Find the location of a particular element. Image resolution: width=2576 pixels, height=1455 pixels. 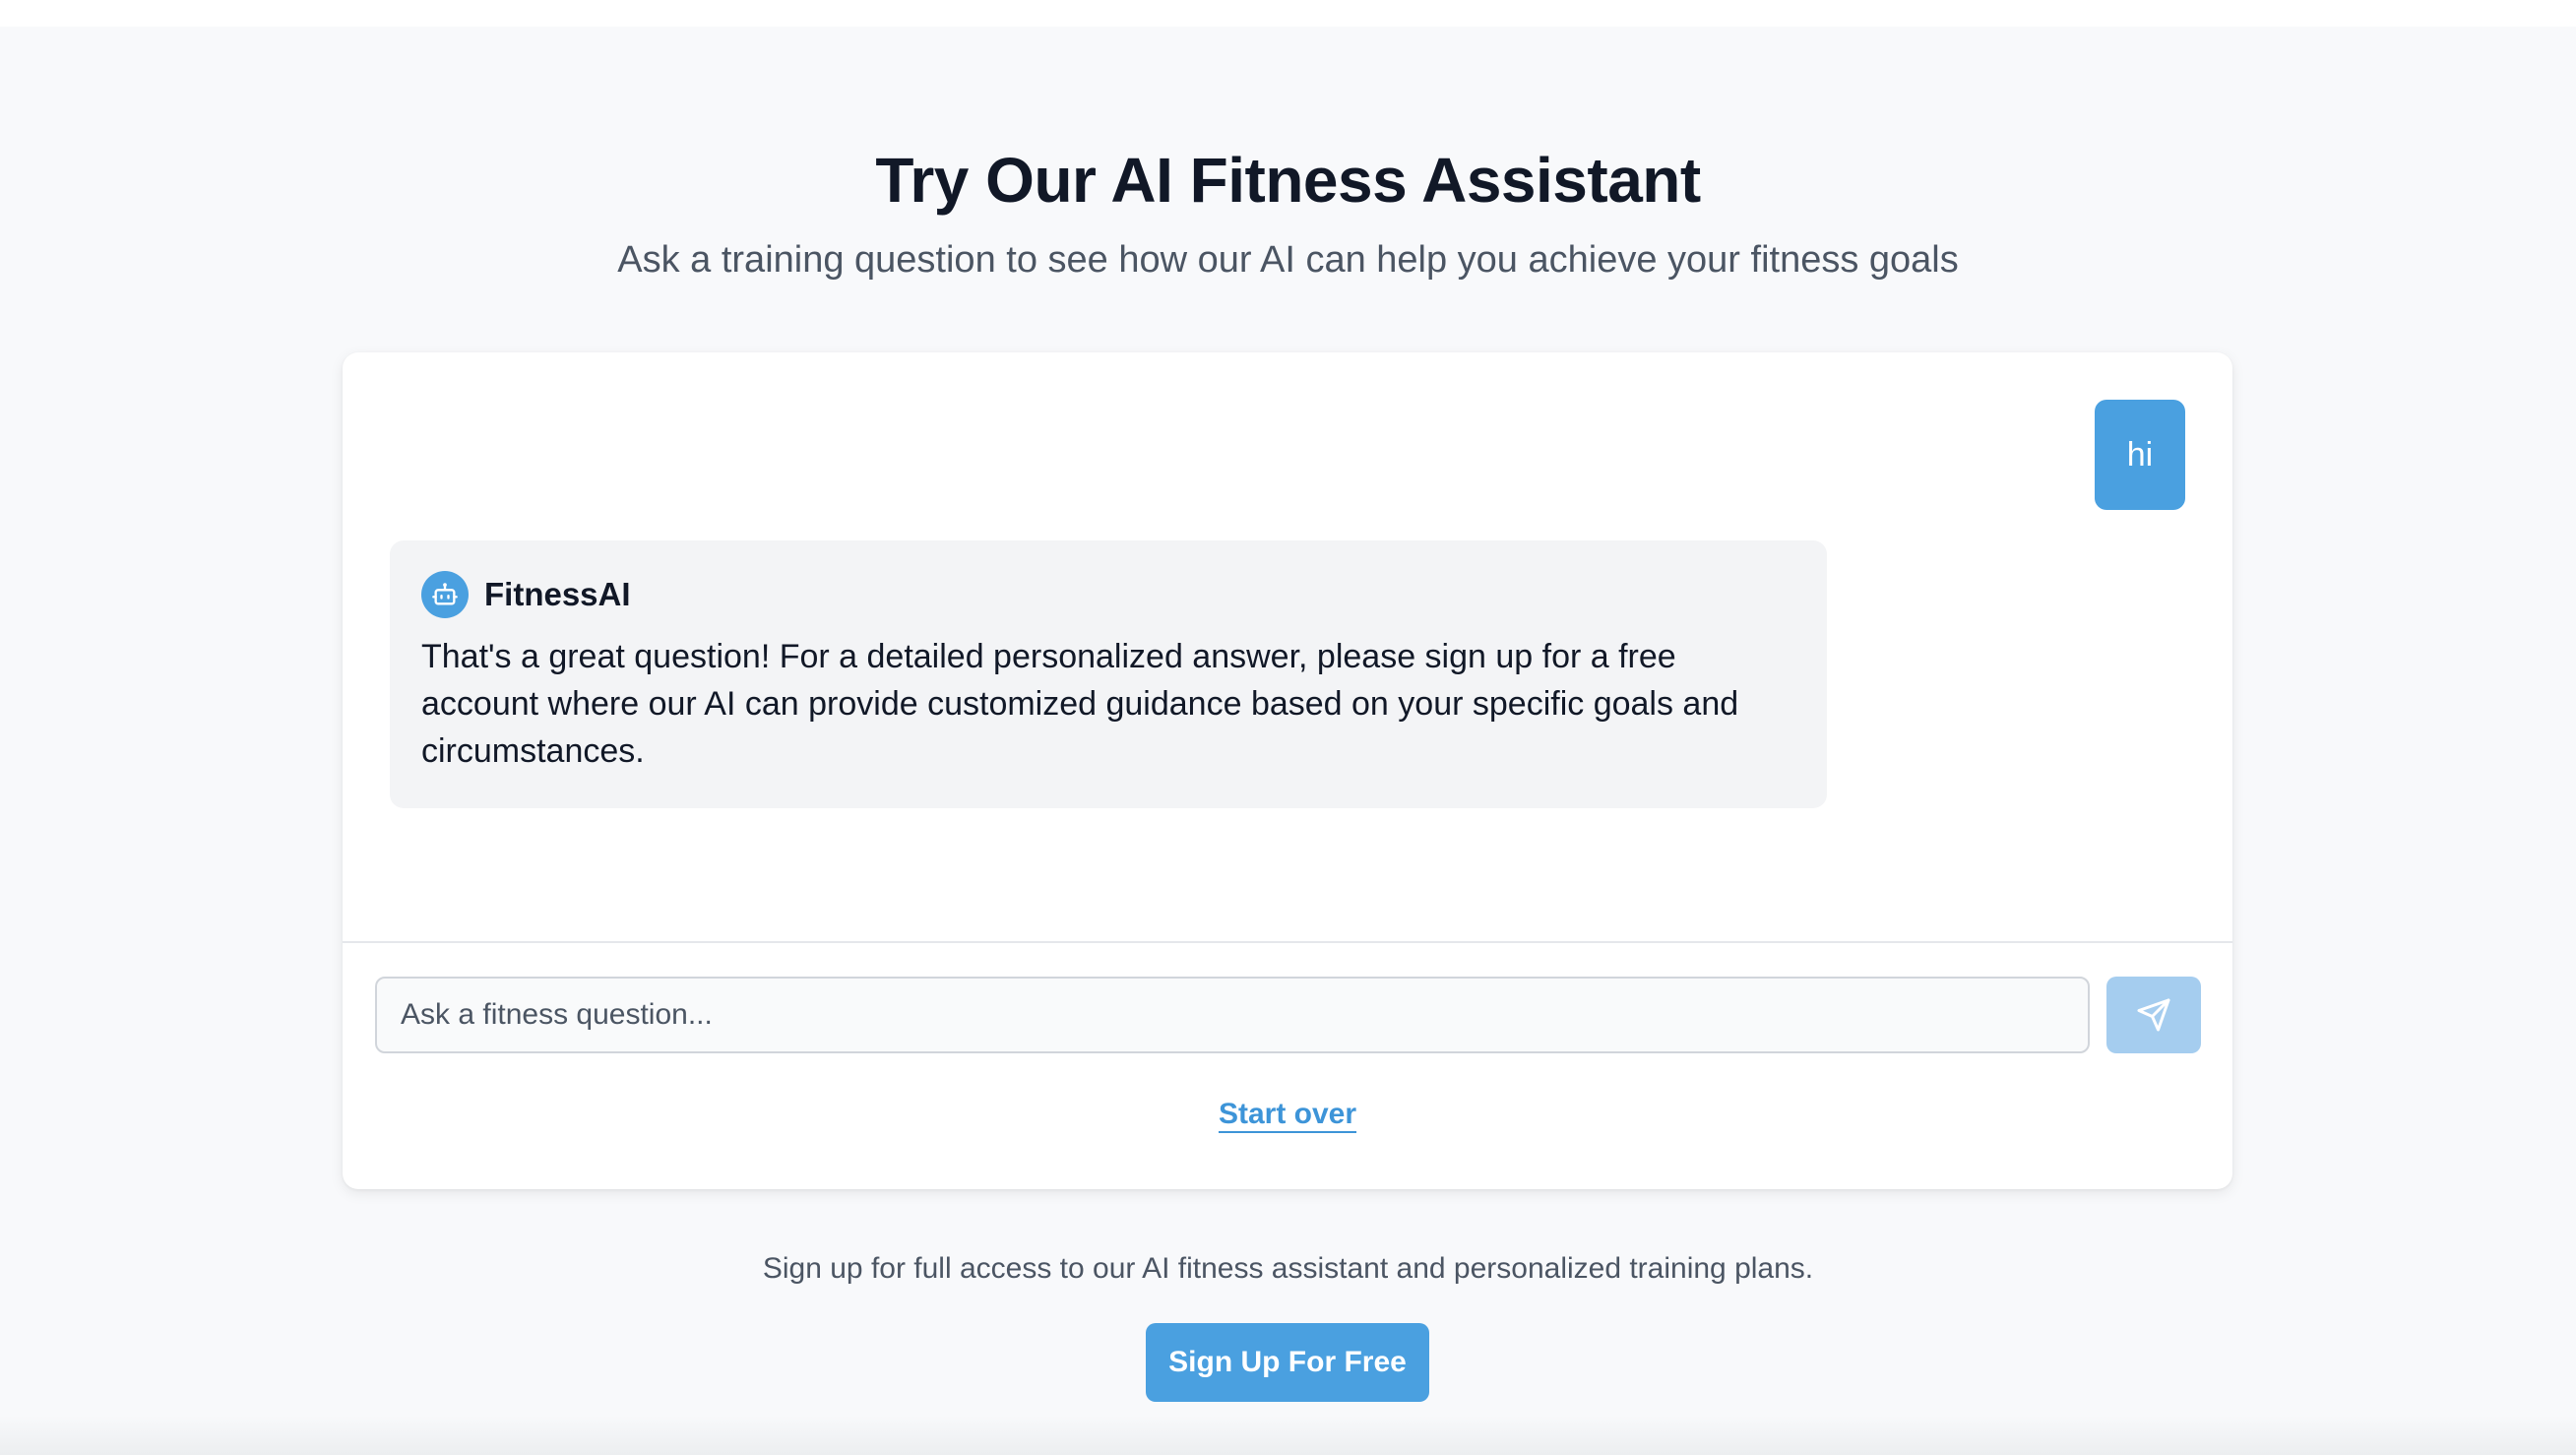

start-over-link: Start over is located at coordinates (1287, 1114).